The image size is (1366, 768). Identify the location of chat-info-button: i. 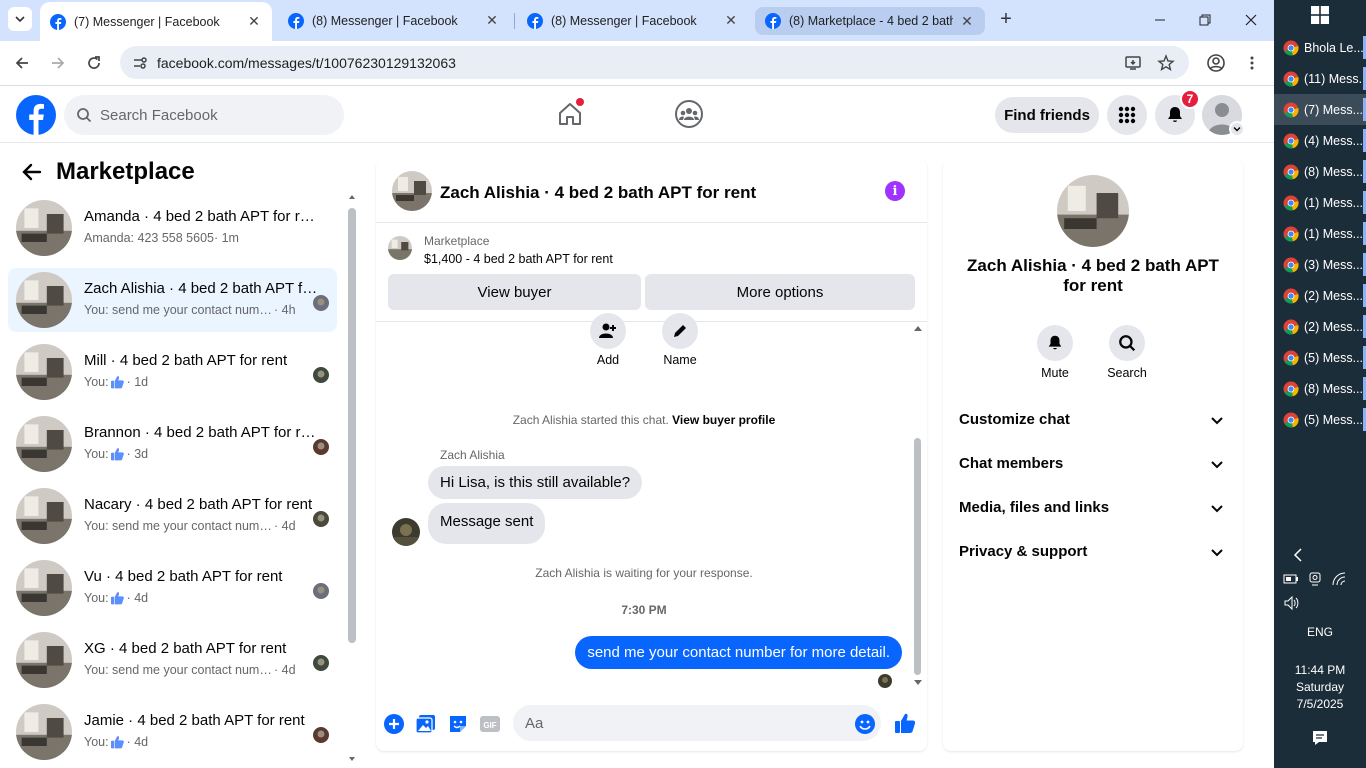
(895, 191).